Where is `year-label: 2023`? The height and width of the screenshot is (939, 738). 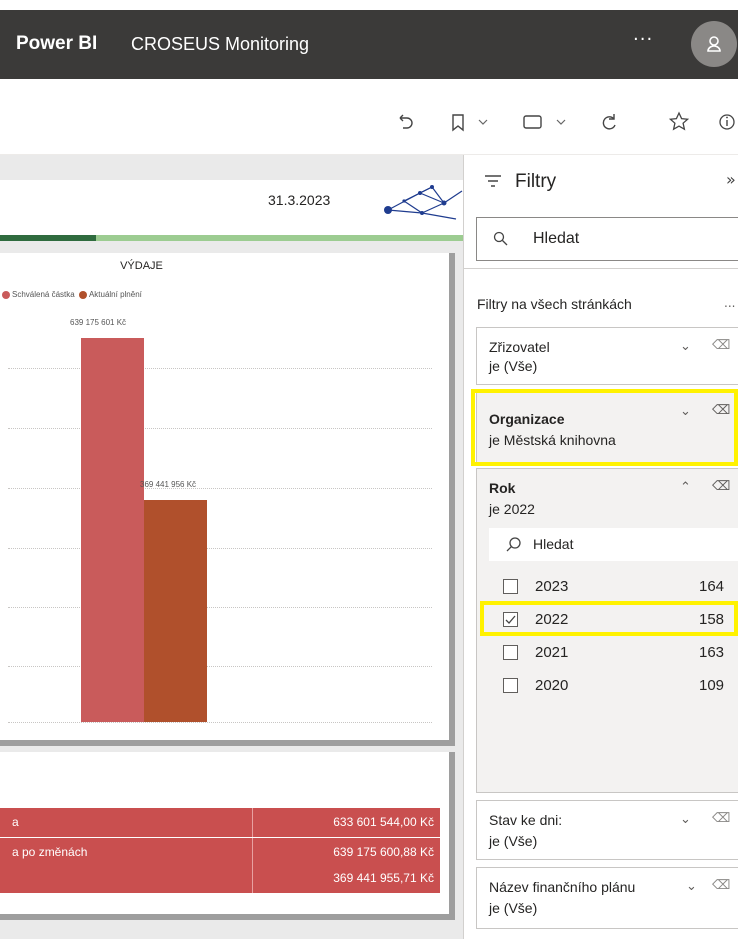 year-label: 2023 is located at coordinates (552, 586).